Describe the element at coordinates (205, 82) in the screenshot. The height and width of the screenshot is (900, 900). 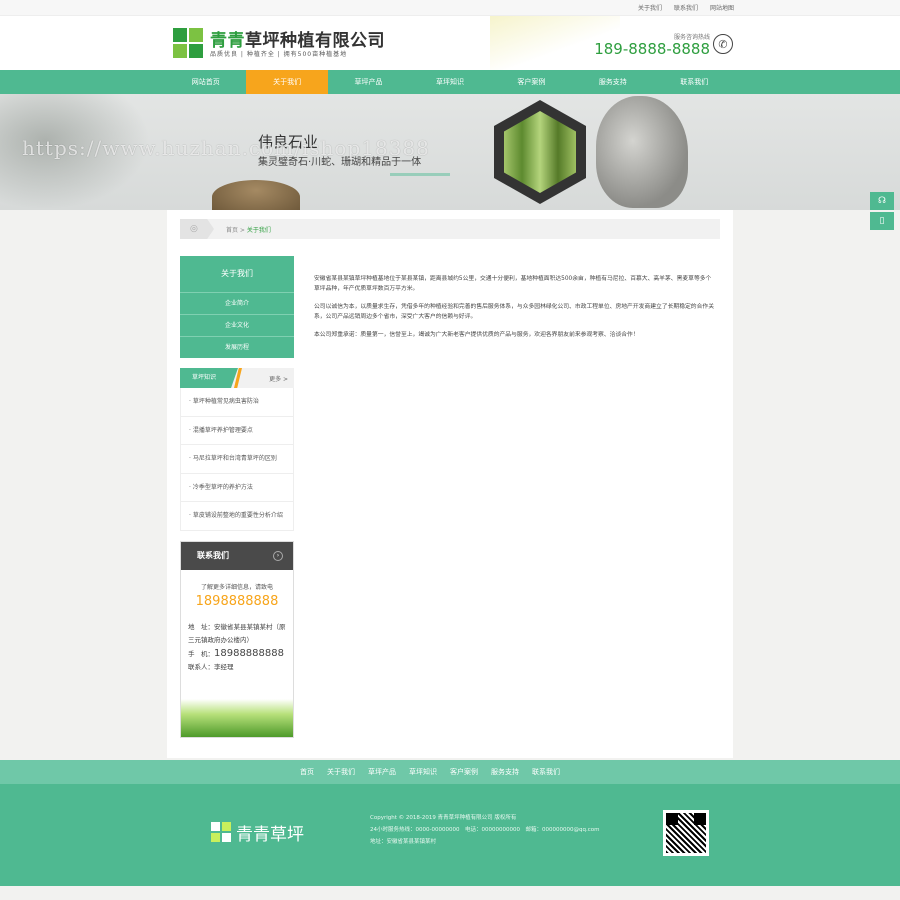
I see `nav-home: 网站首页` at that location.